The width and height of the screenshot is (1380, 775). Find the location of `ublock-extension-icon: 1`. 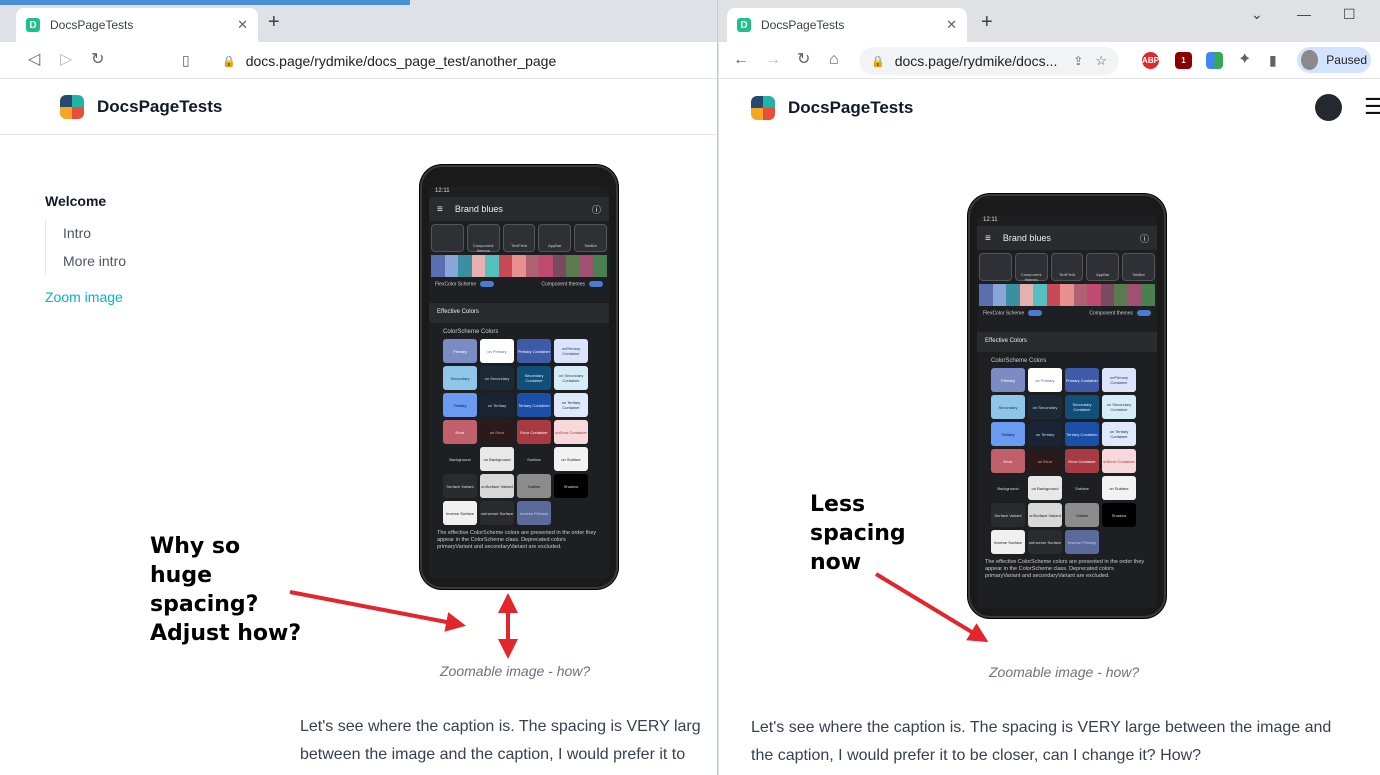

ublock-extension-icon: 1 is located at coordinates (1183, 60).